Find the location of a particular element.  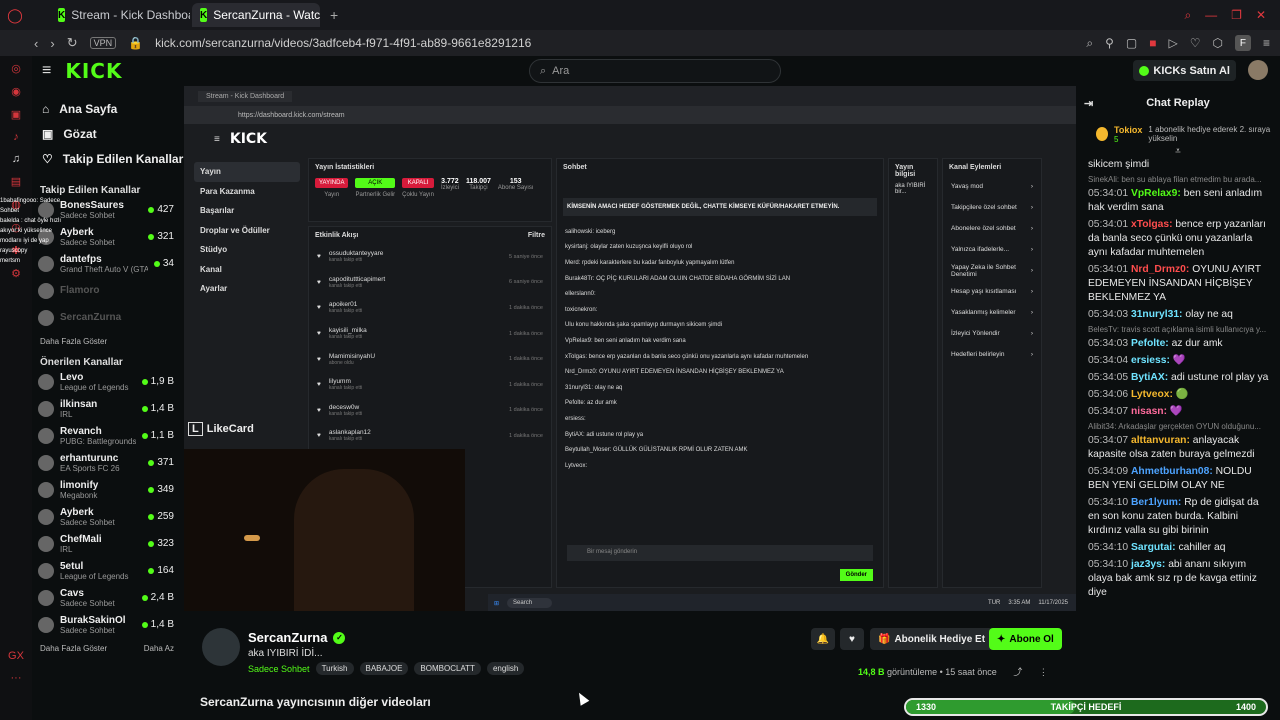

more-icon: ··· is located at coordinates (16, 678).